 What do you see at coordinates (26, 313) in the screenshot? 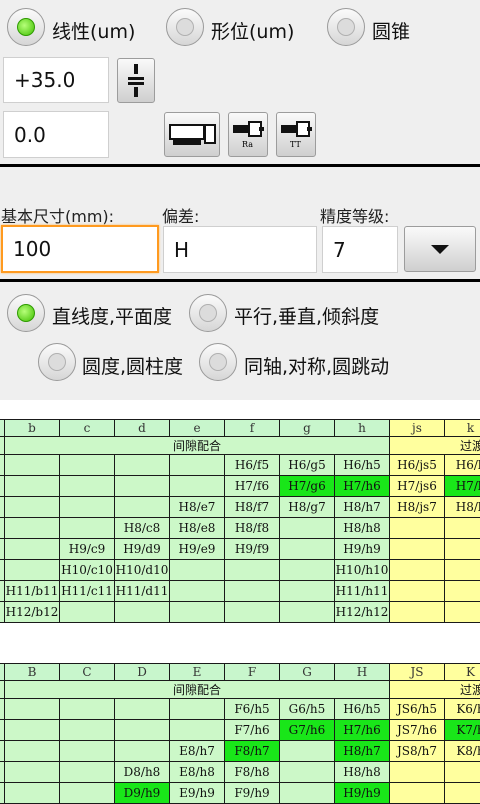
I see `radio-straightness-flatness` at bounding box center [26, 313].